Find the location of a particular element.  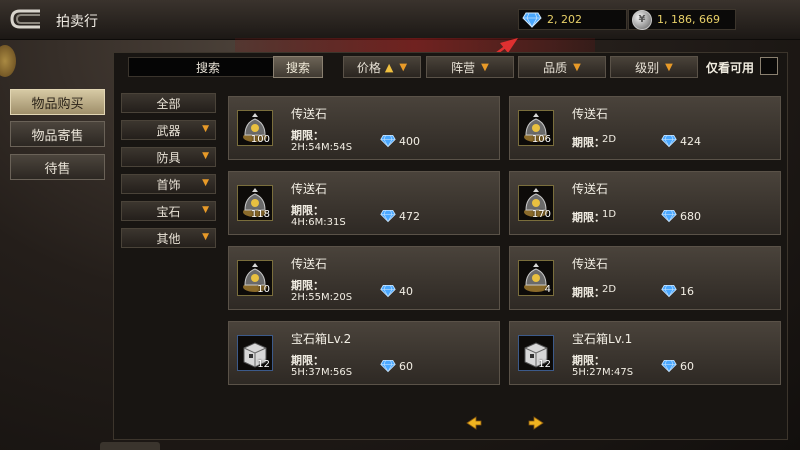

prev-page-button is located at coordinates (474, 423).